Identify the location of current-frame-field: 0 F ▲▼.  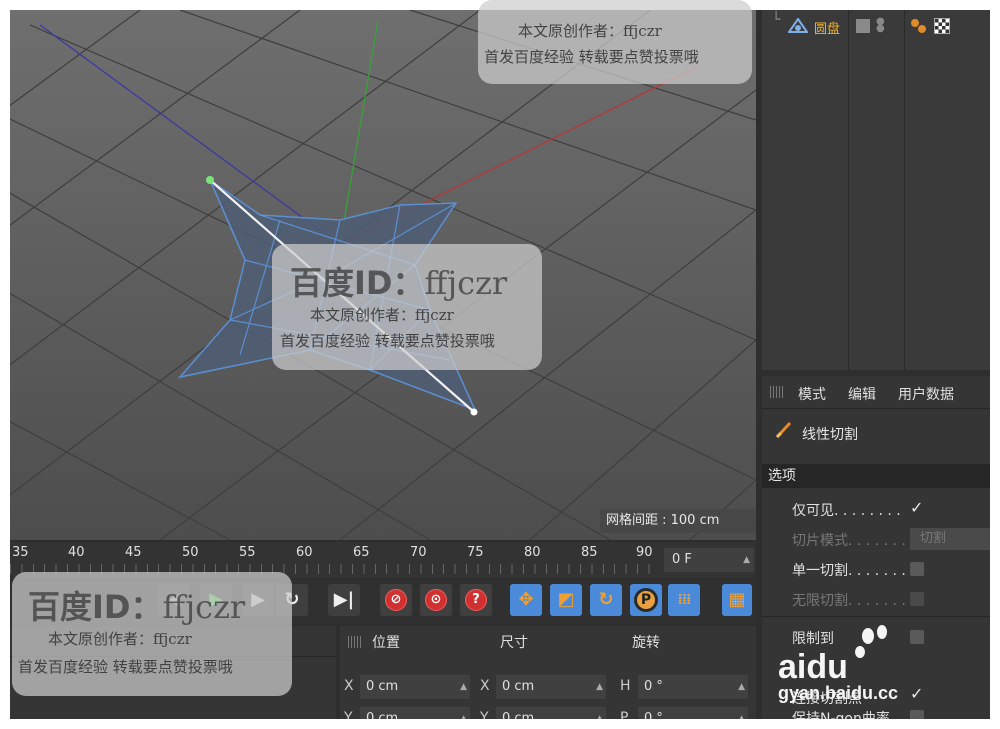
(709, 568).